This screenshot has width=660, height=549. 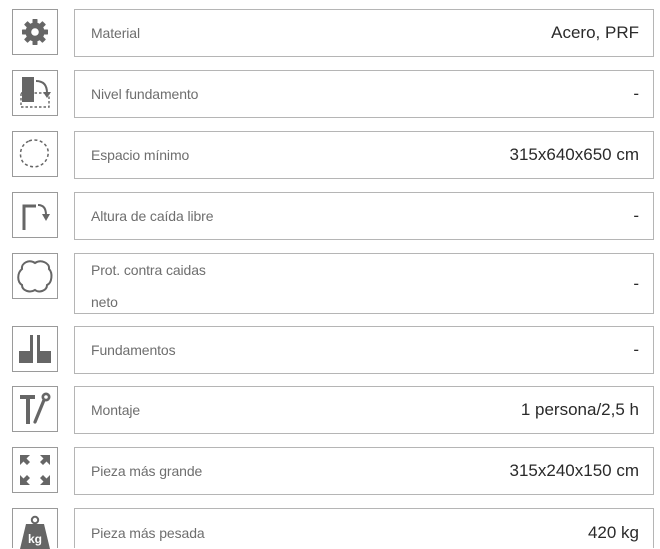 I want to click on foundation-level-icon, so click(x=35, y=93).